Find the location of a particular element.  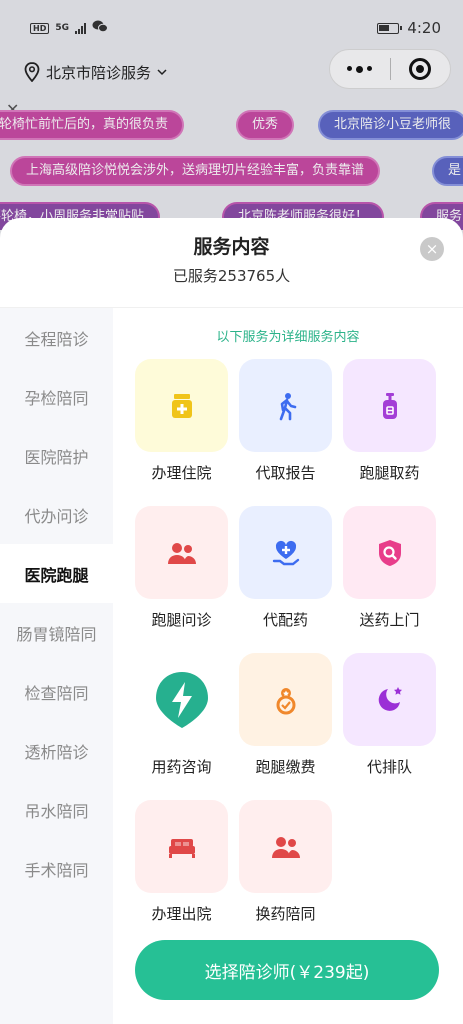

sidebar-item: 医院跑腿 is located at coordinates (56, 573).